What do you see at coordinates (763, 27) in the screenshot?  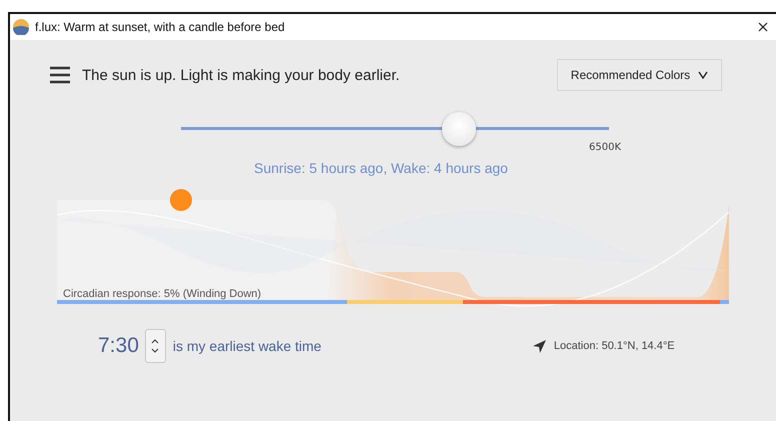 I see `close-icon` at bounding box center [763, 27].